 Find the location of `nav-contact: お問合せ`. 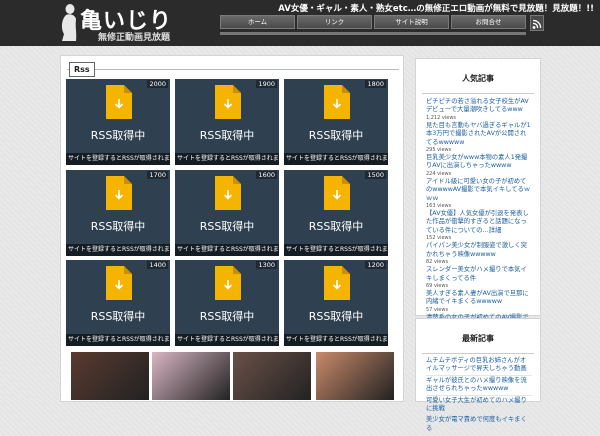

nav-contact: お問合せ is located at coordinates (488, 22).